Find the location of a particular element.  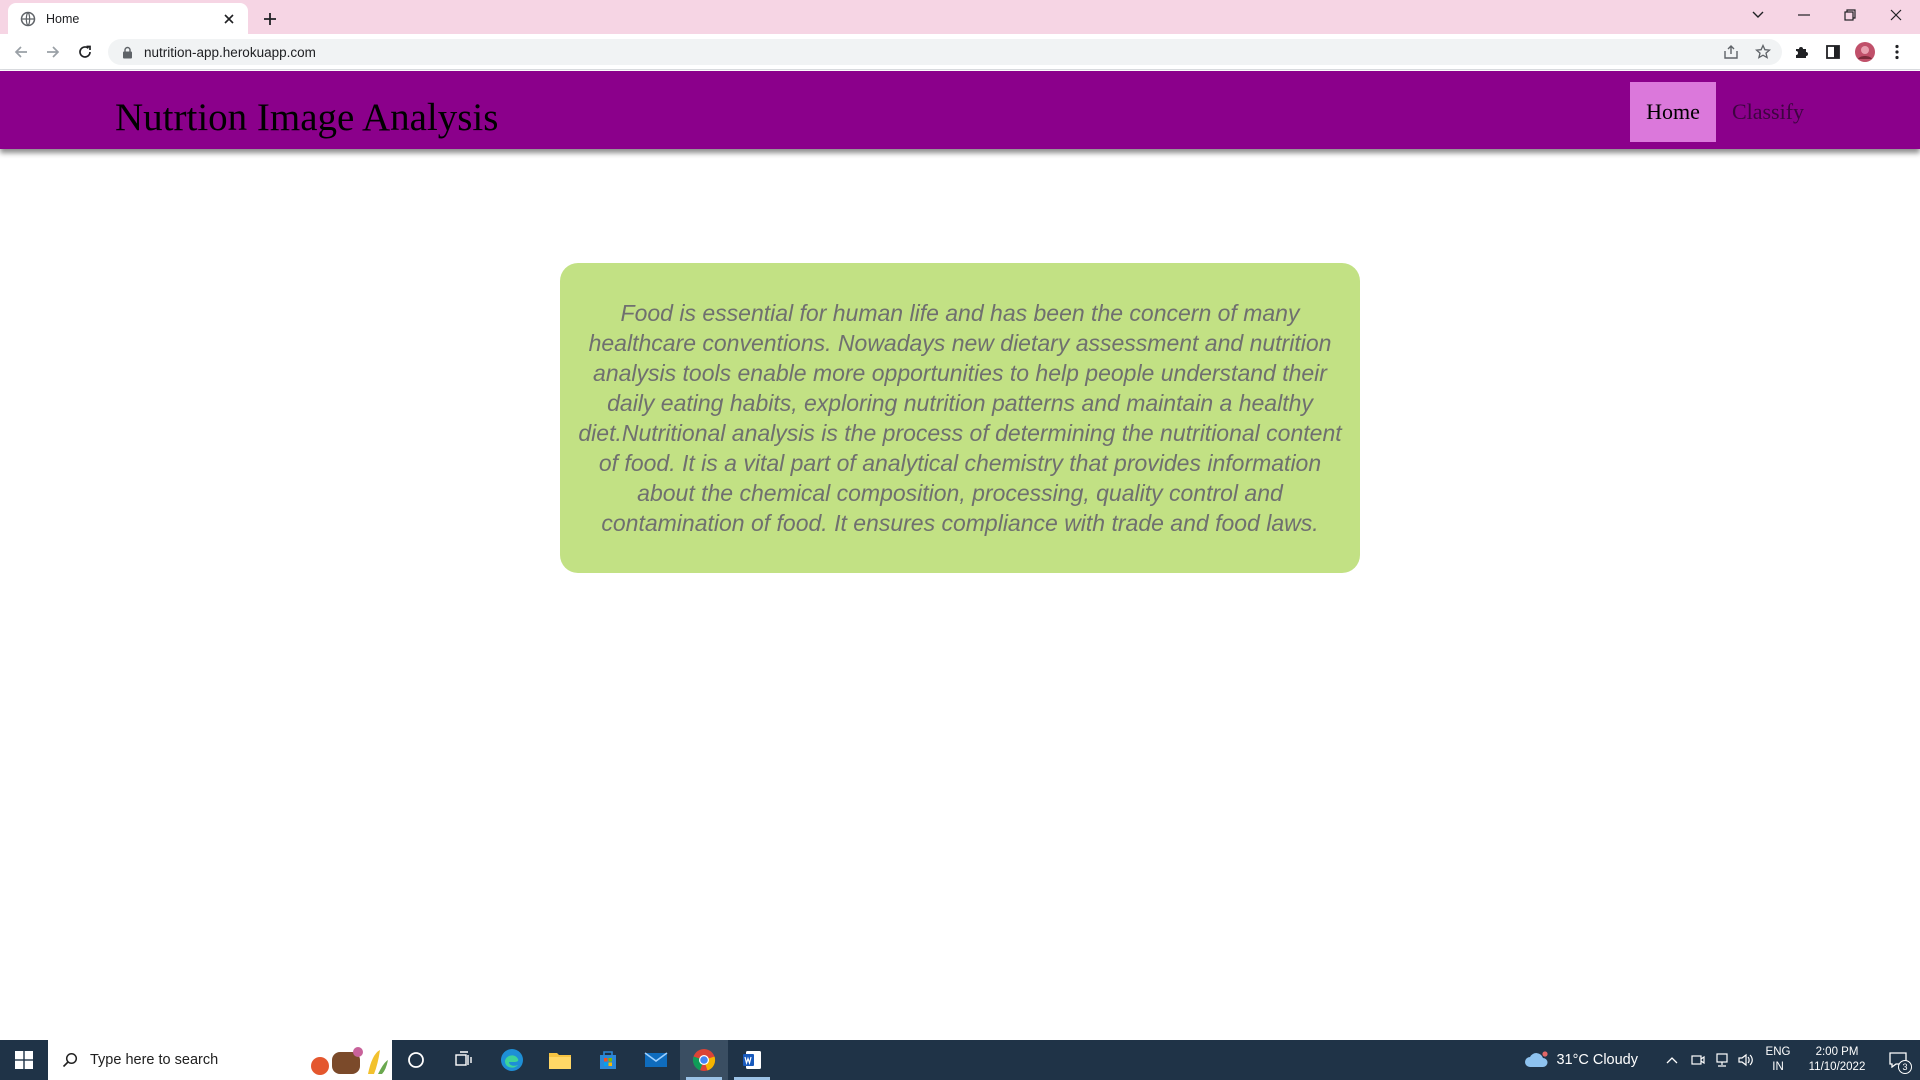

volume-icon is located at coordinates (1746, 1060).